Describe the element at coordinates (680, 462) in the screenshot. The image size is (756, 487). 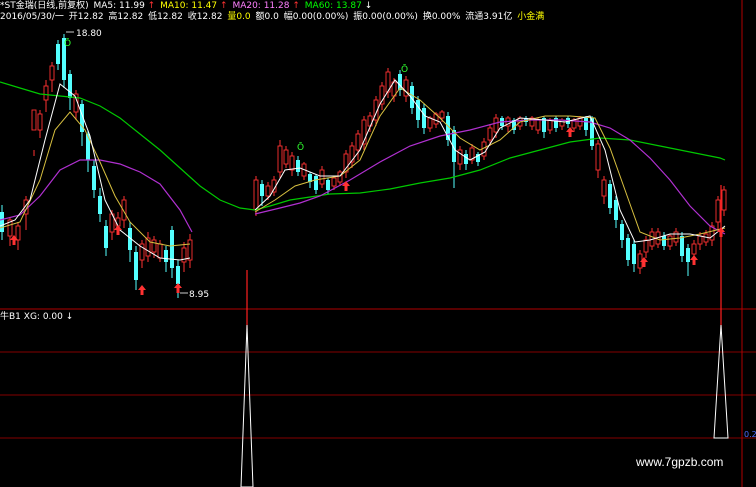
I see `watermark: www.7gpzb.com` at that location.